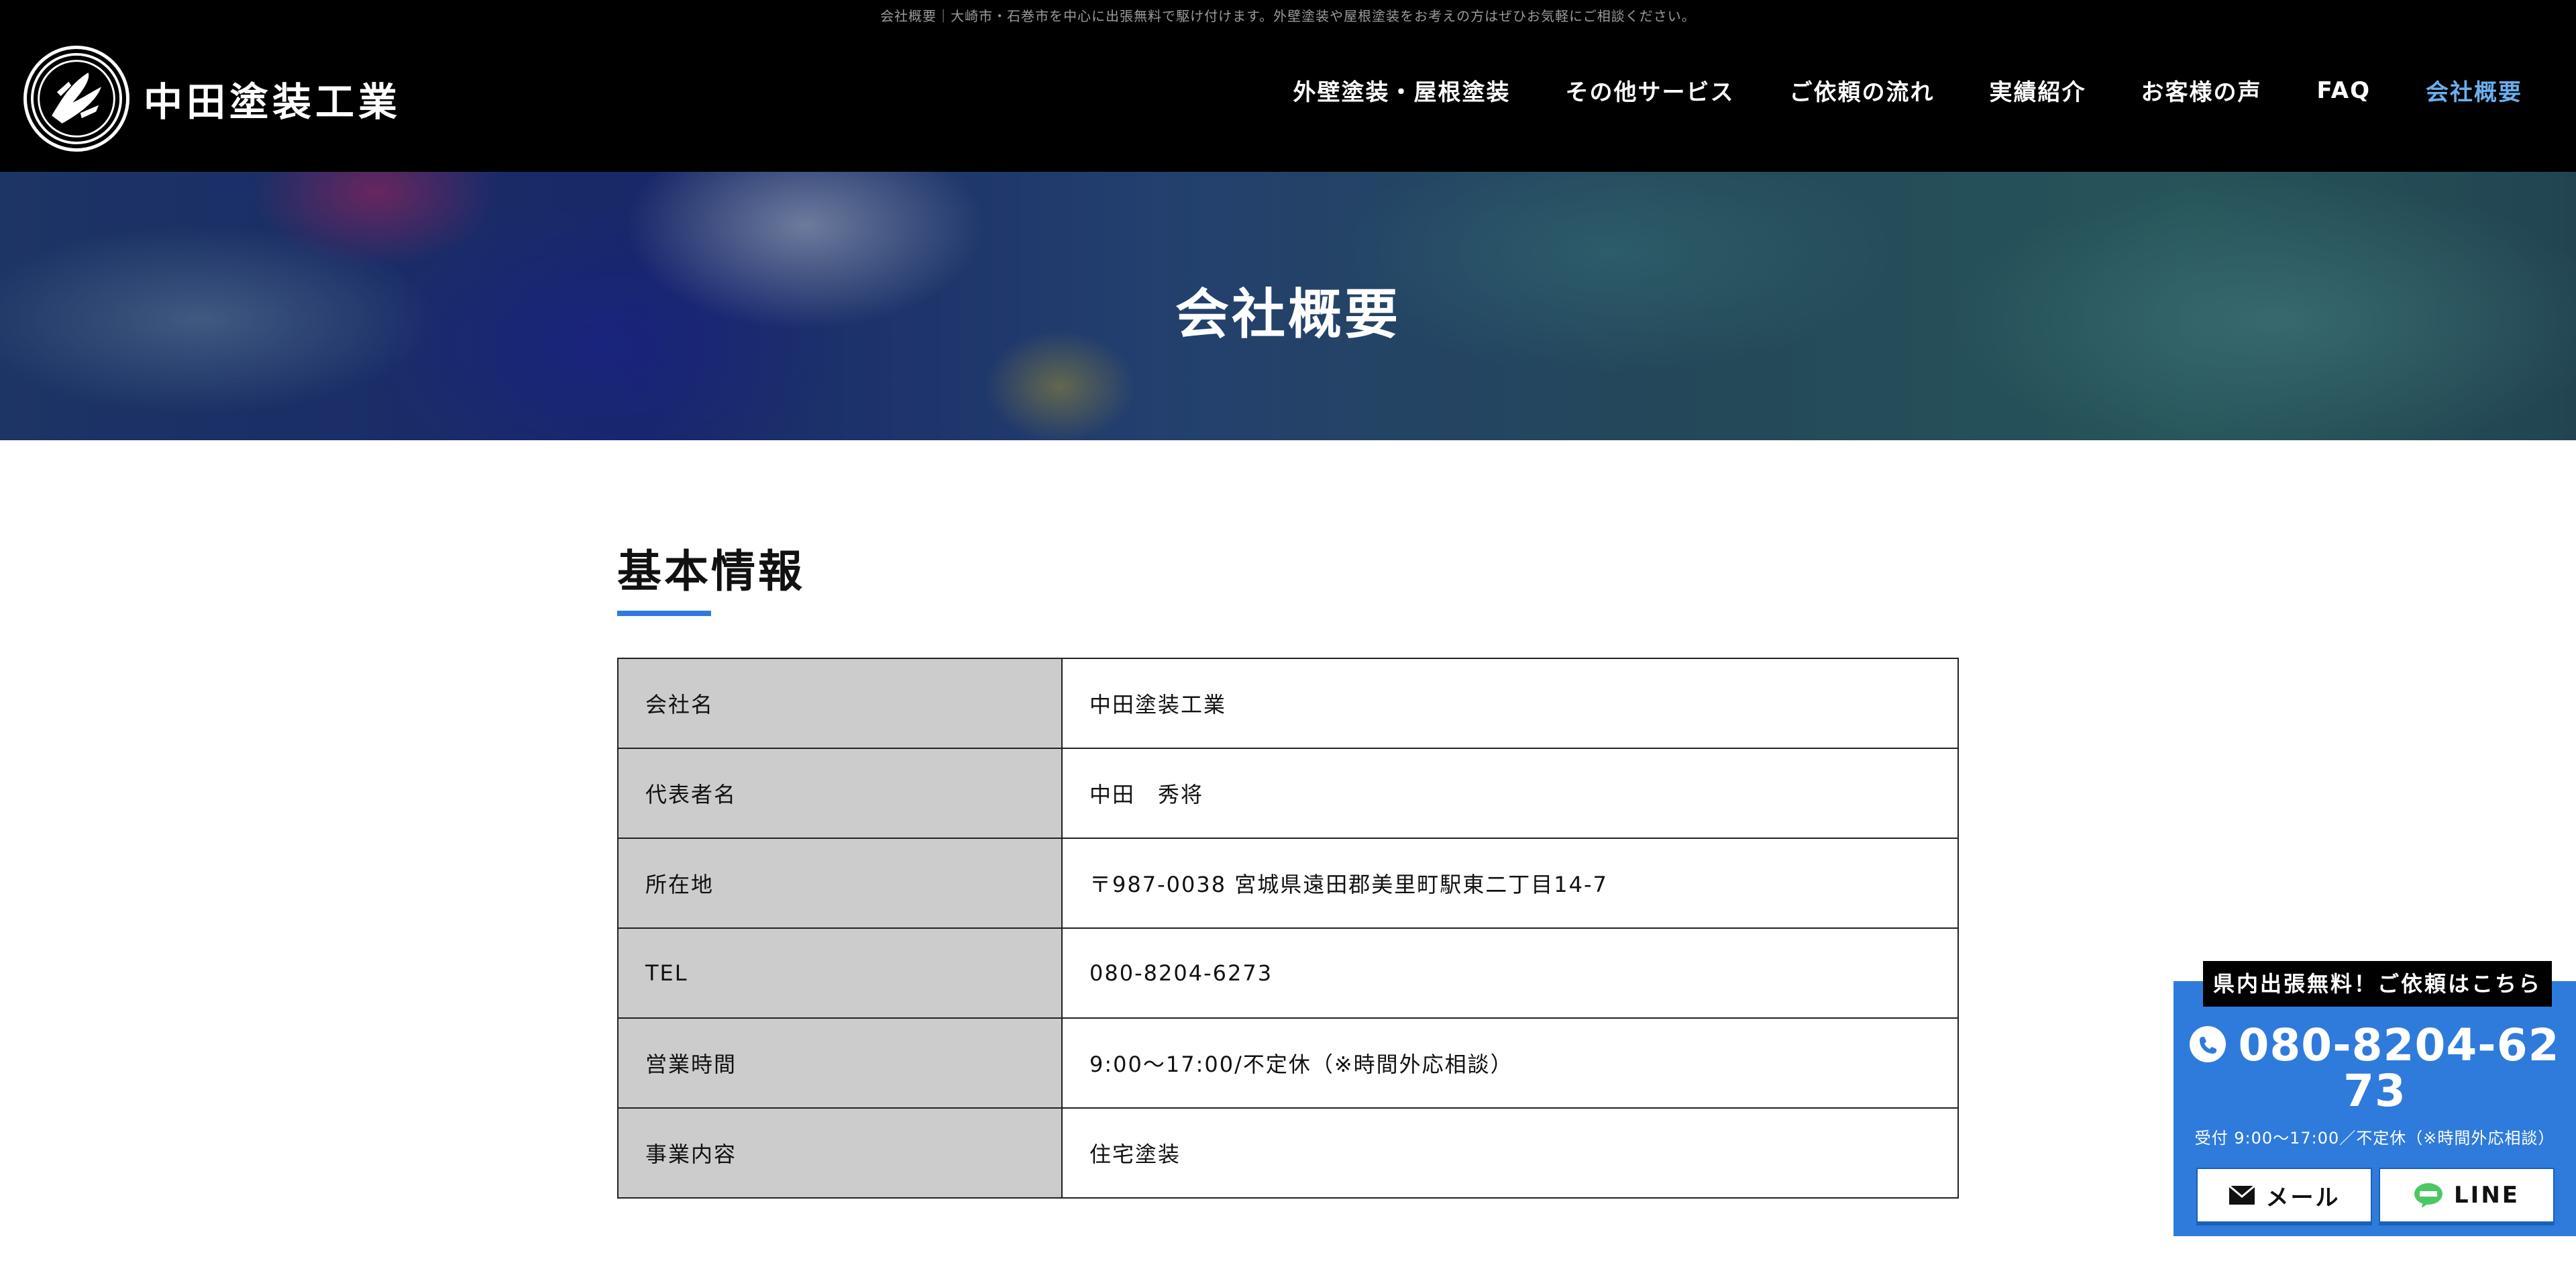 This screenshot has width=2576, height=1263. I want to click on table-row: TEL 080-8204-6273, so click(1288, 973).